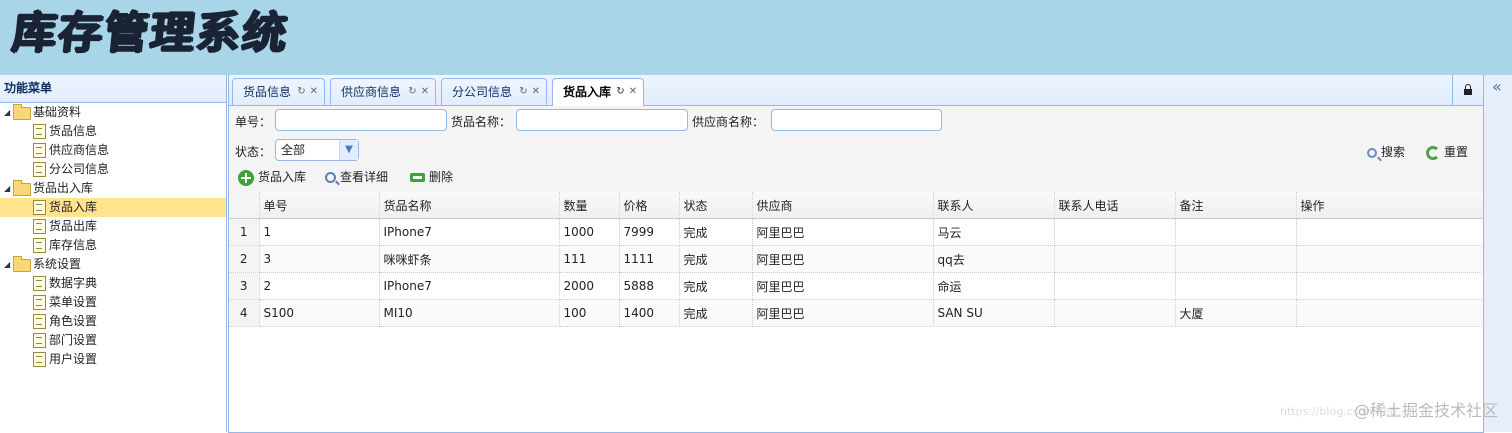 The width and height of the screenshot is (1512, 433). I want to click on add-inbound-button: 货品入库, so click(272, 177).